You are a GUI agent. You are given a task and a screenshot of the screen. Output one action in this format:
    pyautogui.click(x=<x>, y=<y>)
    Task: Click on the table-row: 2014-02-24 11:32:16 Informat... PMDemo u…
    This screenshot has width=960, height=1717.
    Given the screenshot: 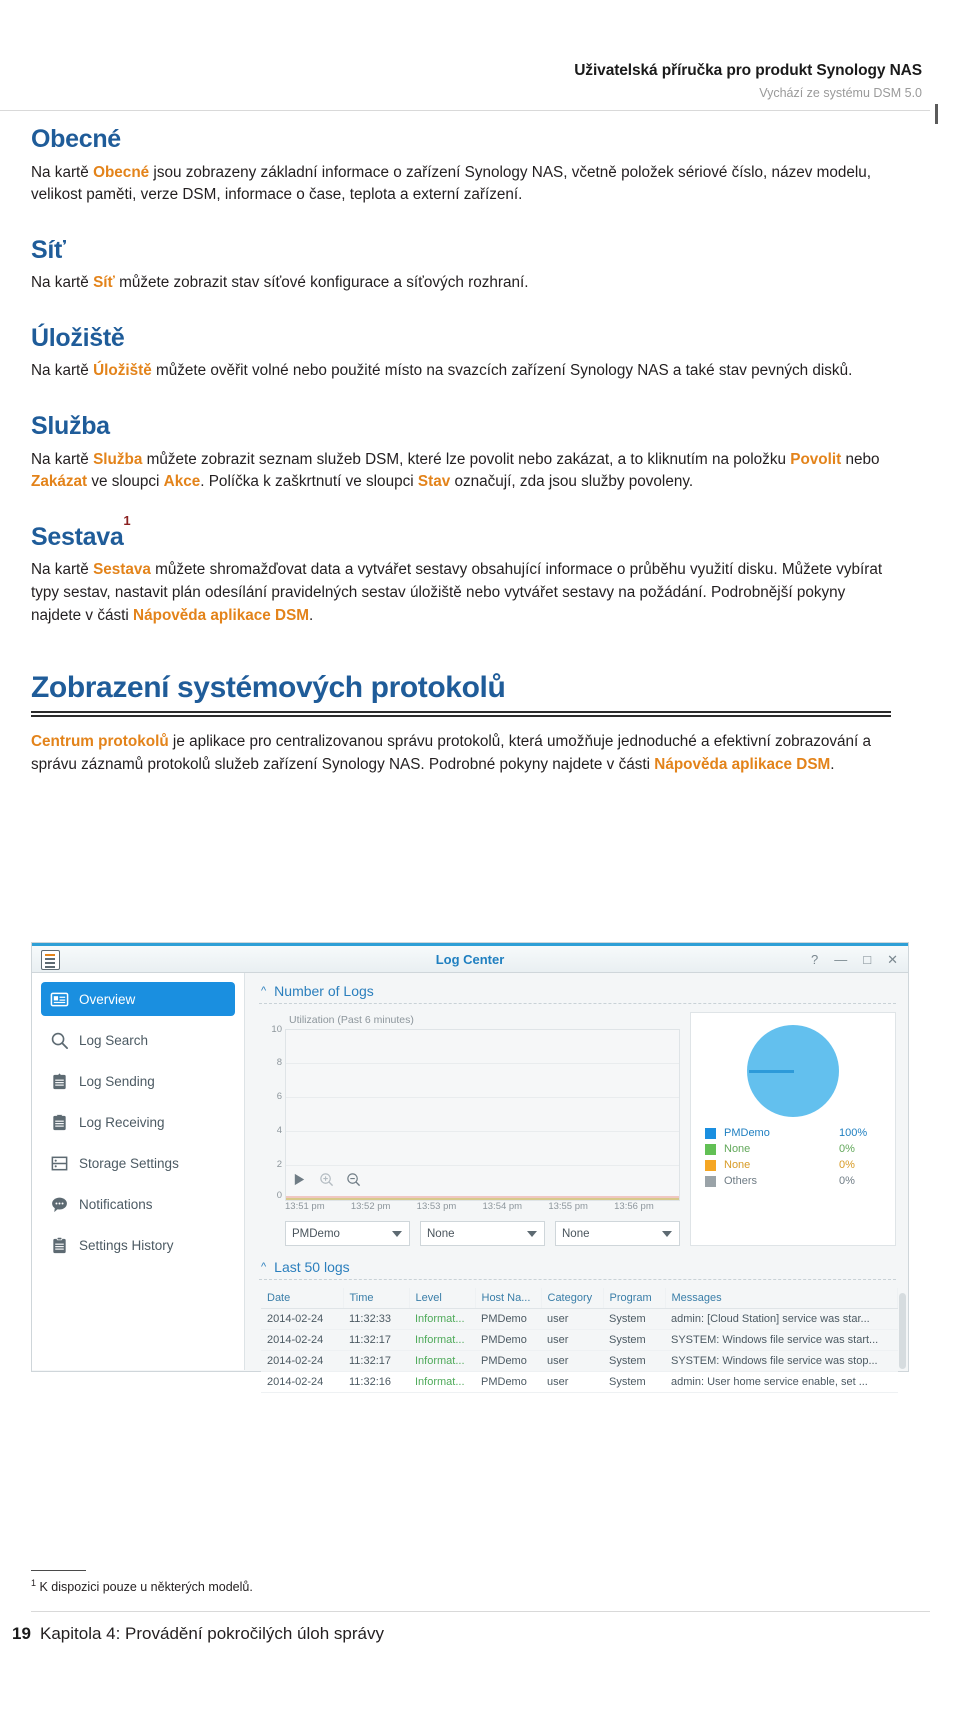 What is the action you would take?
    pyautogui.click(x=579, y=1382)
    